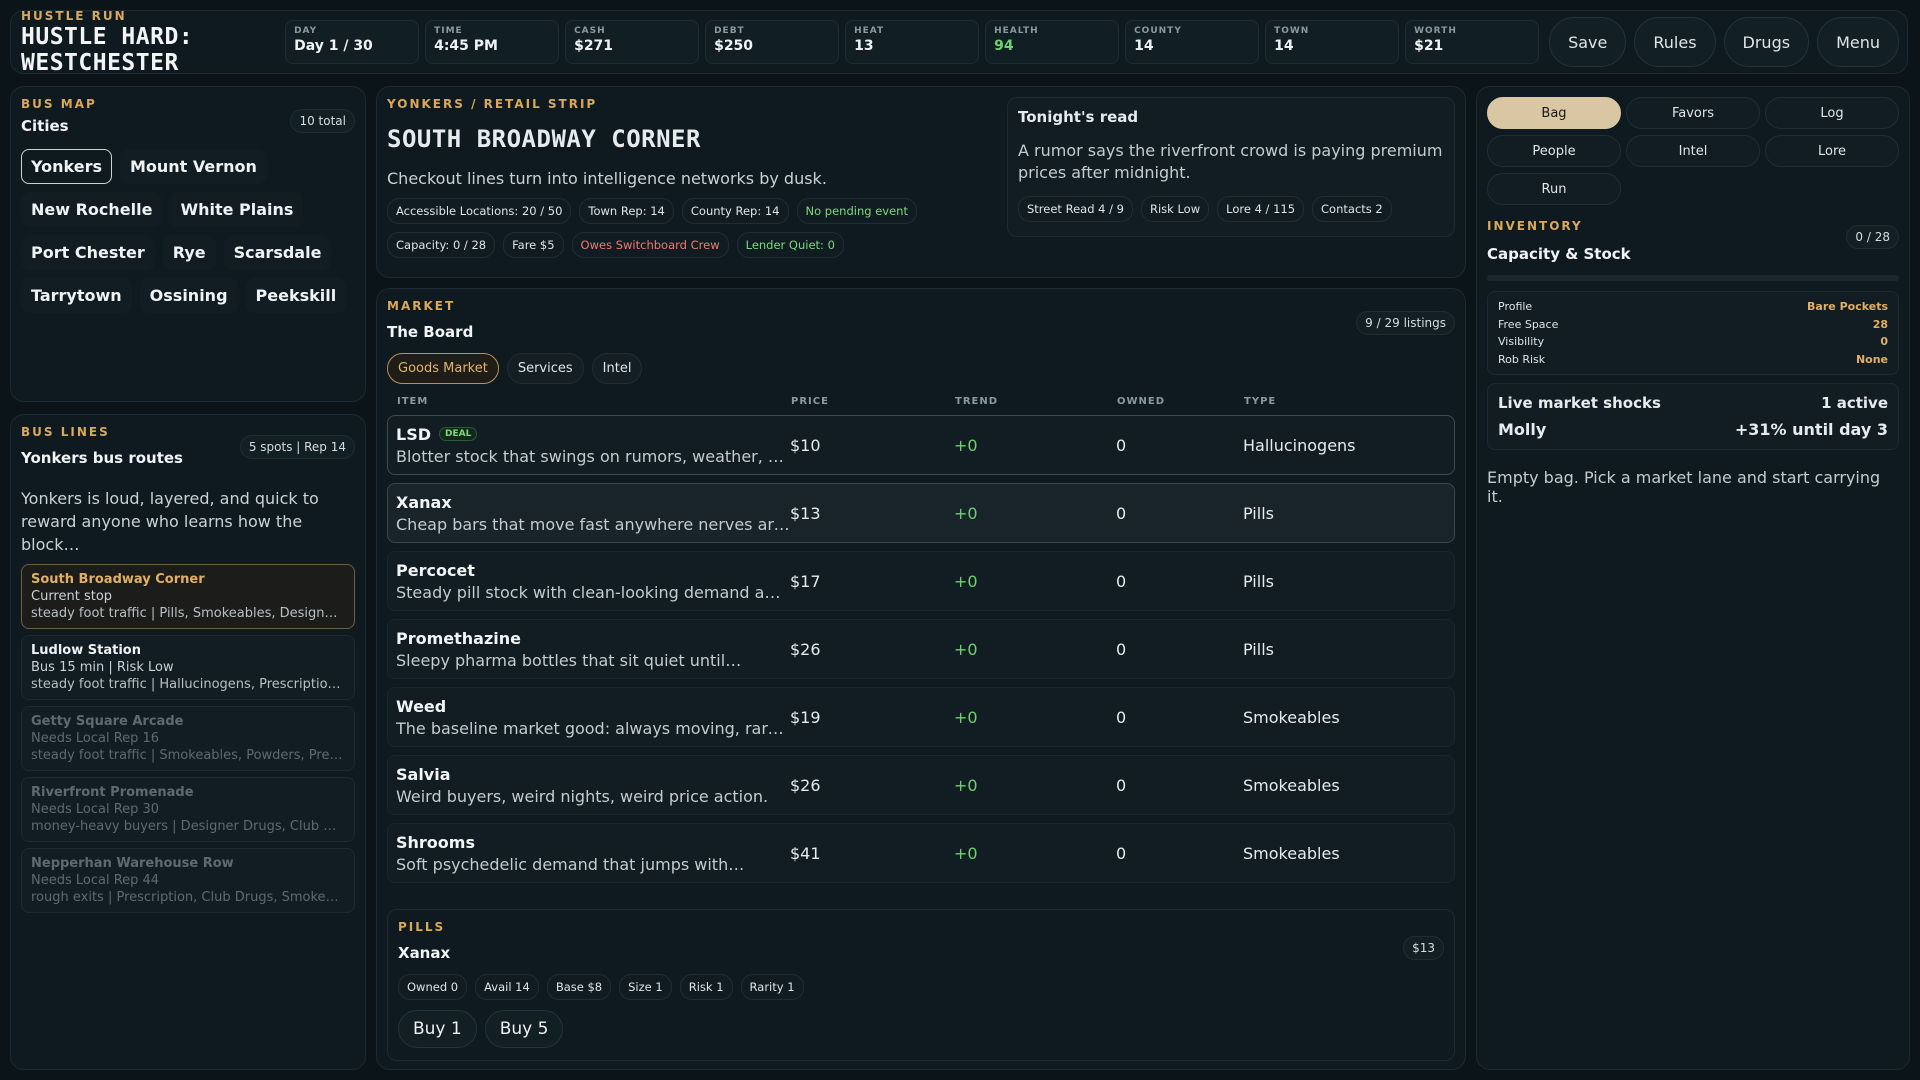  I want to click on stat-cash: CASH $271, so click(632, 42).